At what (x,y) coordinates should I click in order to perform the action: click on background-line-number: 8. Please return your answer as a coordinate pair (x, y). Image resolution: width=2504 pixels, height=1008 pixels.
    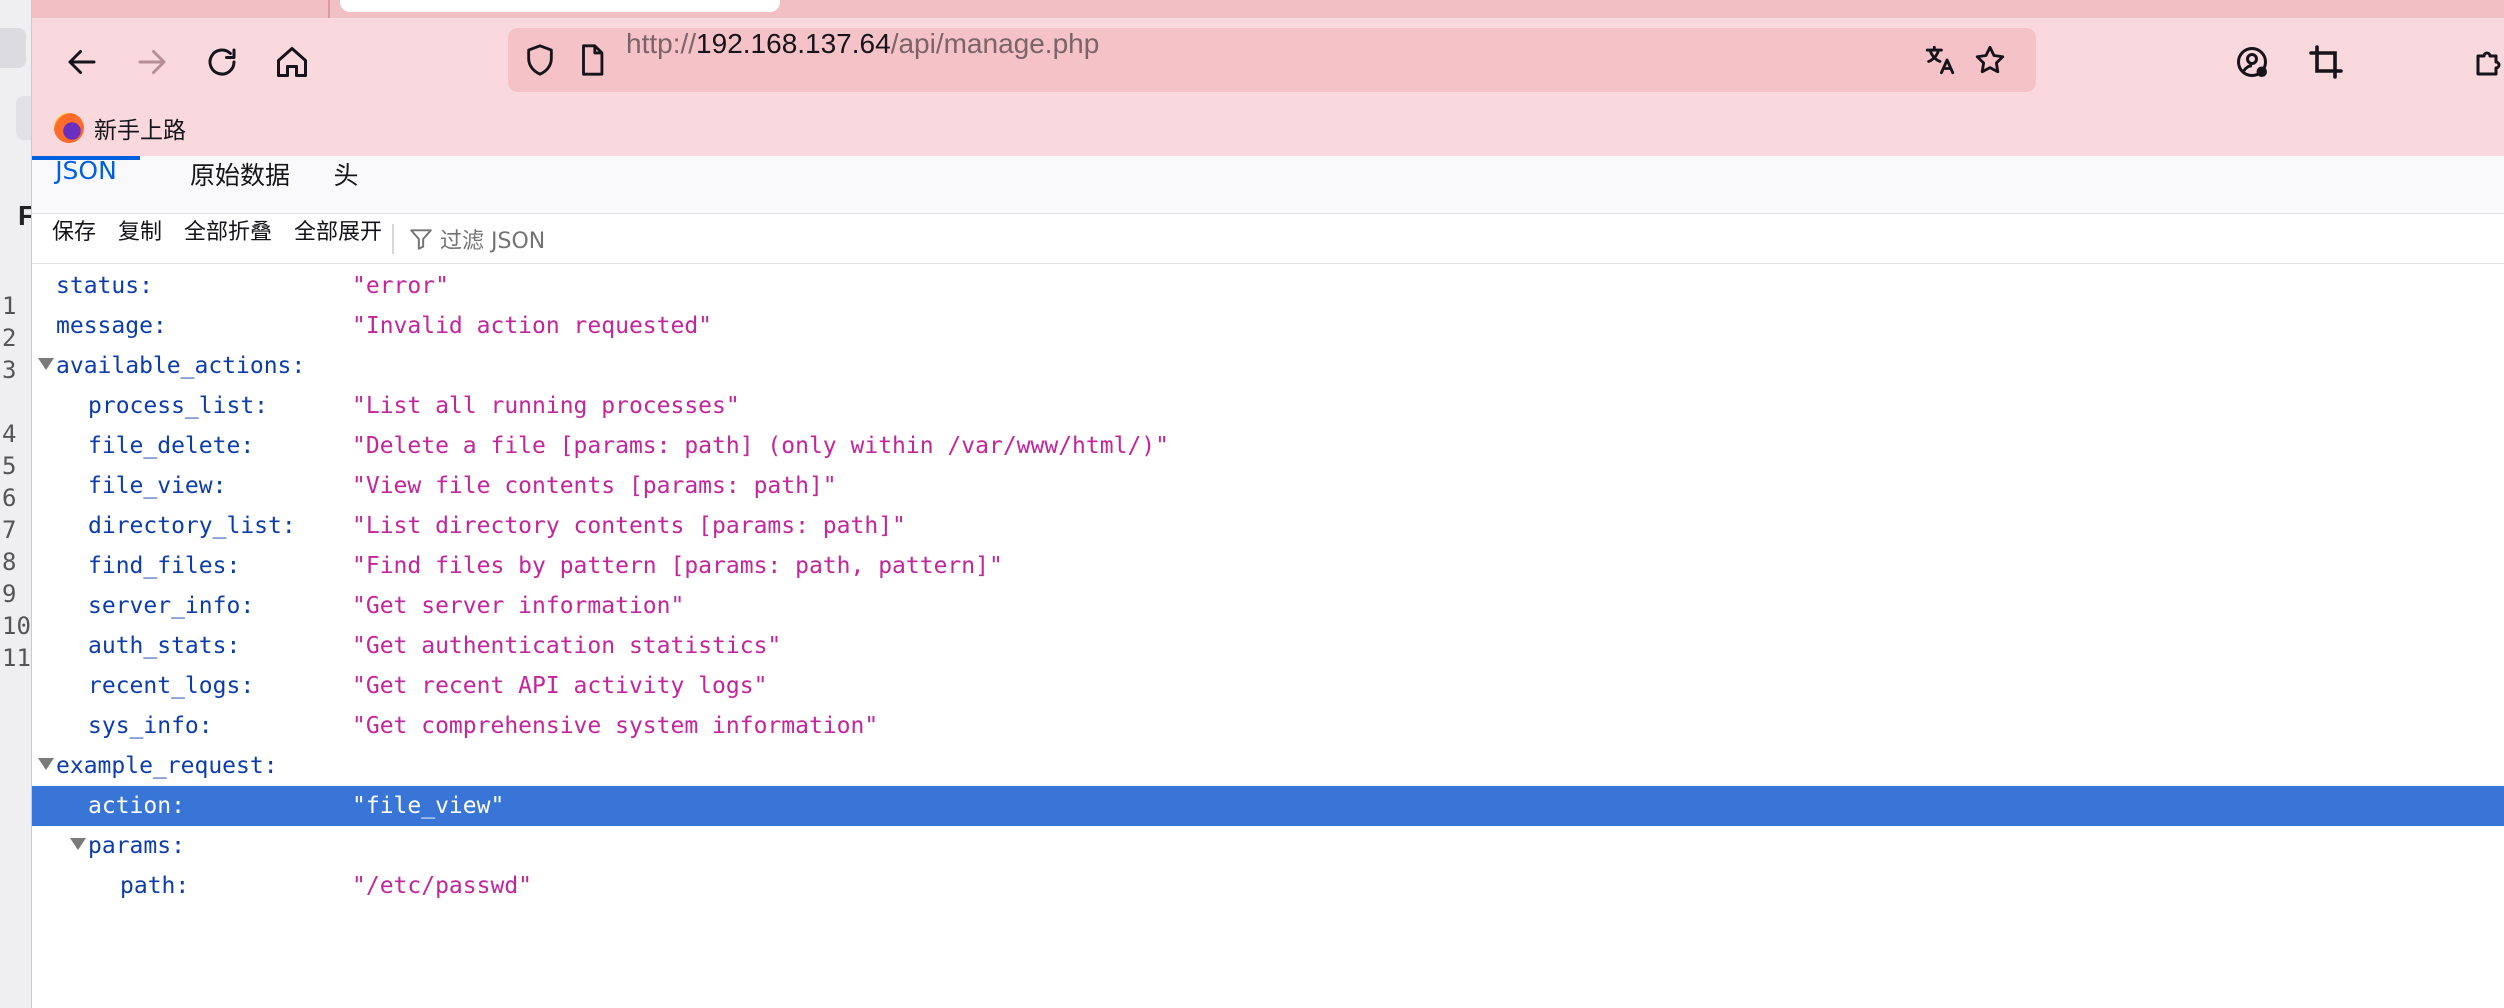
    Looking at the image, I should click on (9, 562).